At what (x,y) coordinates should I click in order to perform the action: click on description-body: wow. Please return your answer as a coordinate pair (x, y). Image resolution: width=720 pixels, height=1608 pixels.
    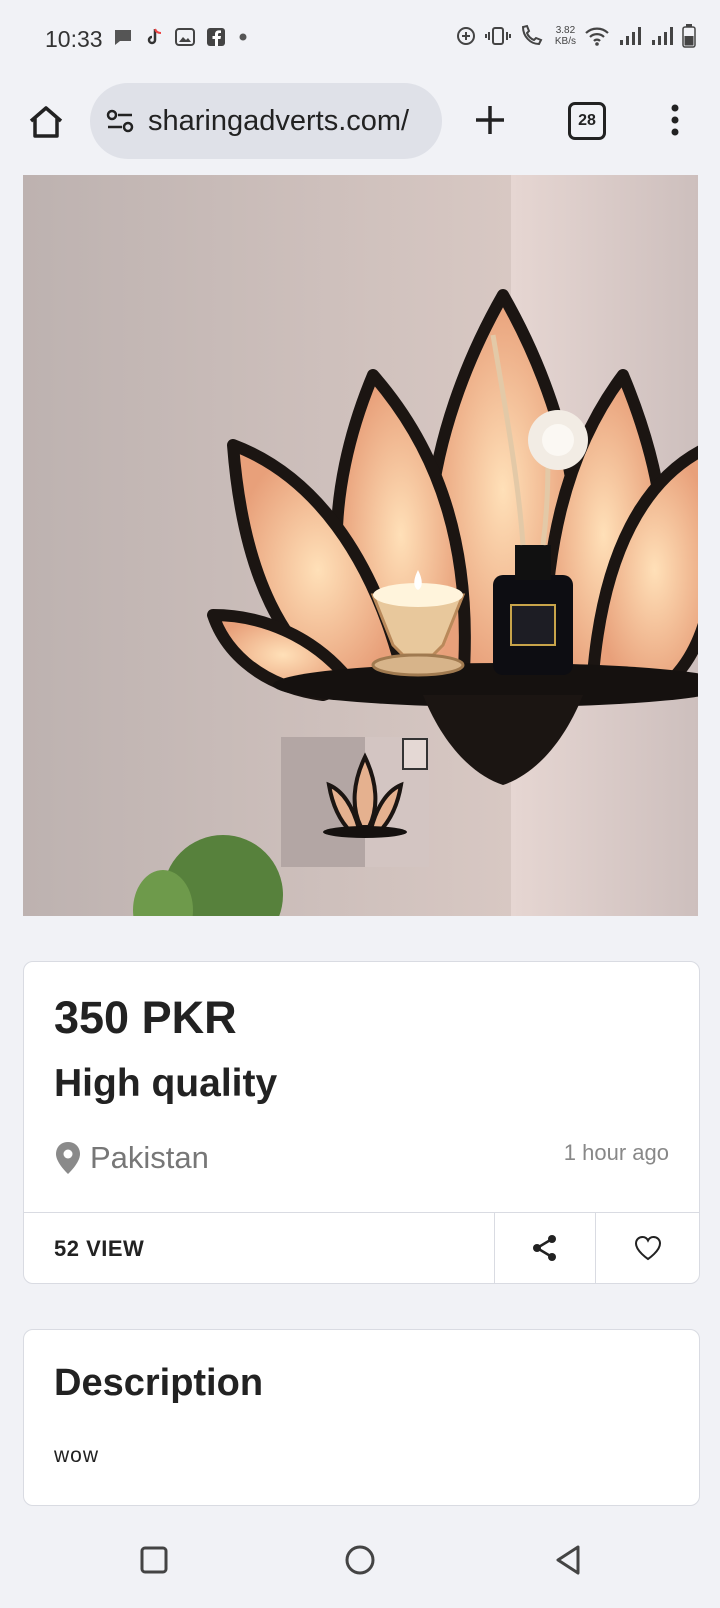
    Looking at the image, I should click on (77, 1455).